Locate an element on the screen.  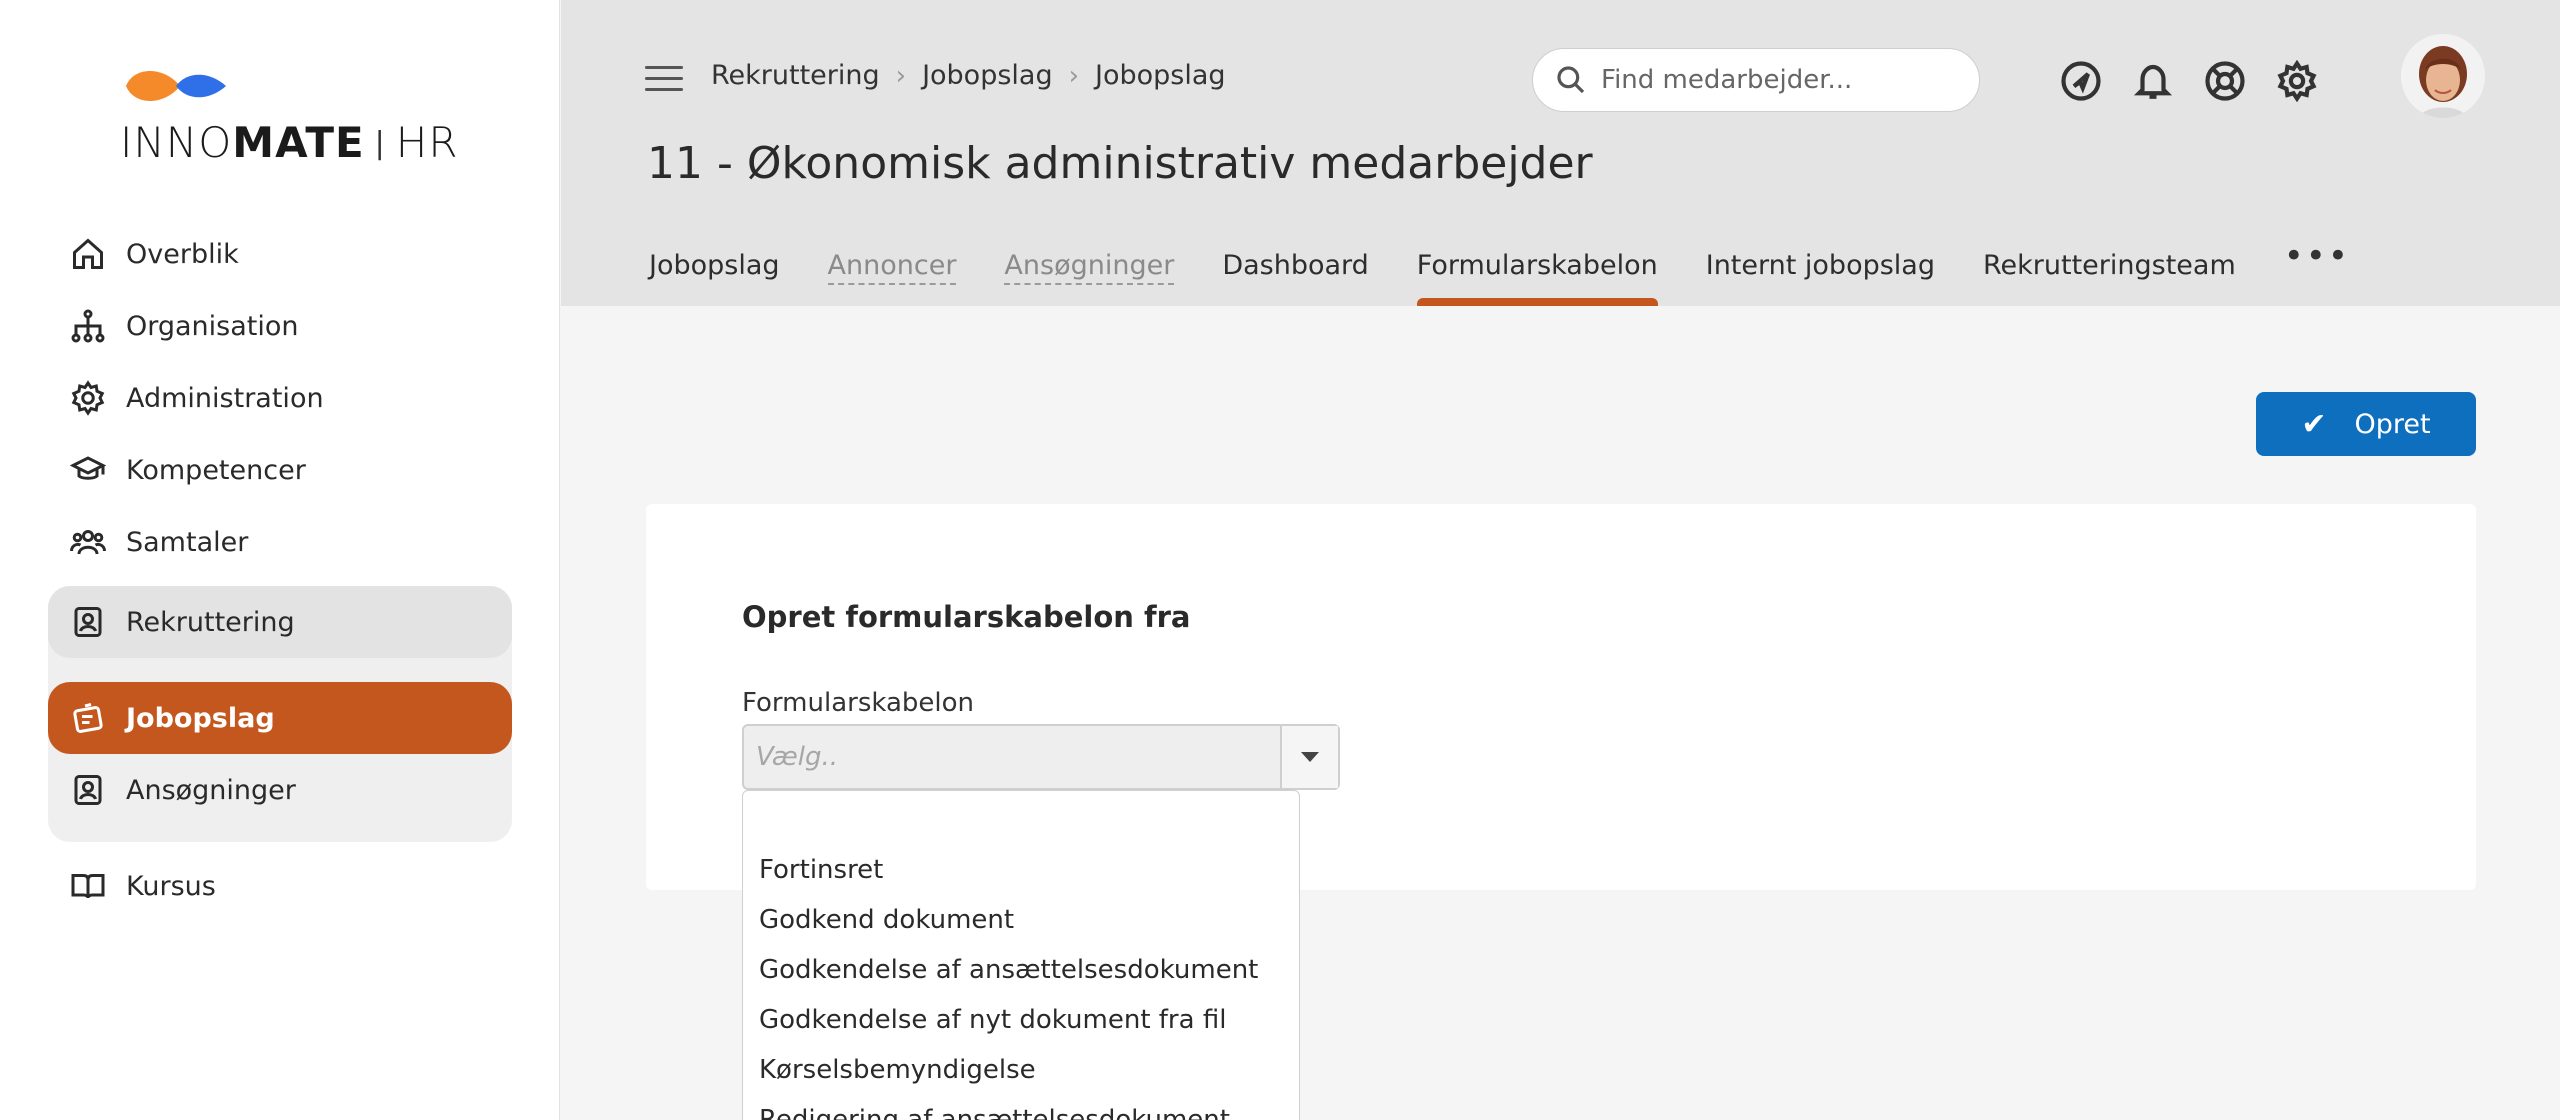
lifebuoy-icon is located at coordinates (2225, 81).